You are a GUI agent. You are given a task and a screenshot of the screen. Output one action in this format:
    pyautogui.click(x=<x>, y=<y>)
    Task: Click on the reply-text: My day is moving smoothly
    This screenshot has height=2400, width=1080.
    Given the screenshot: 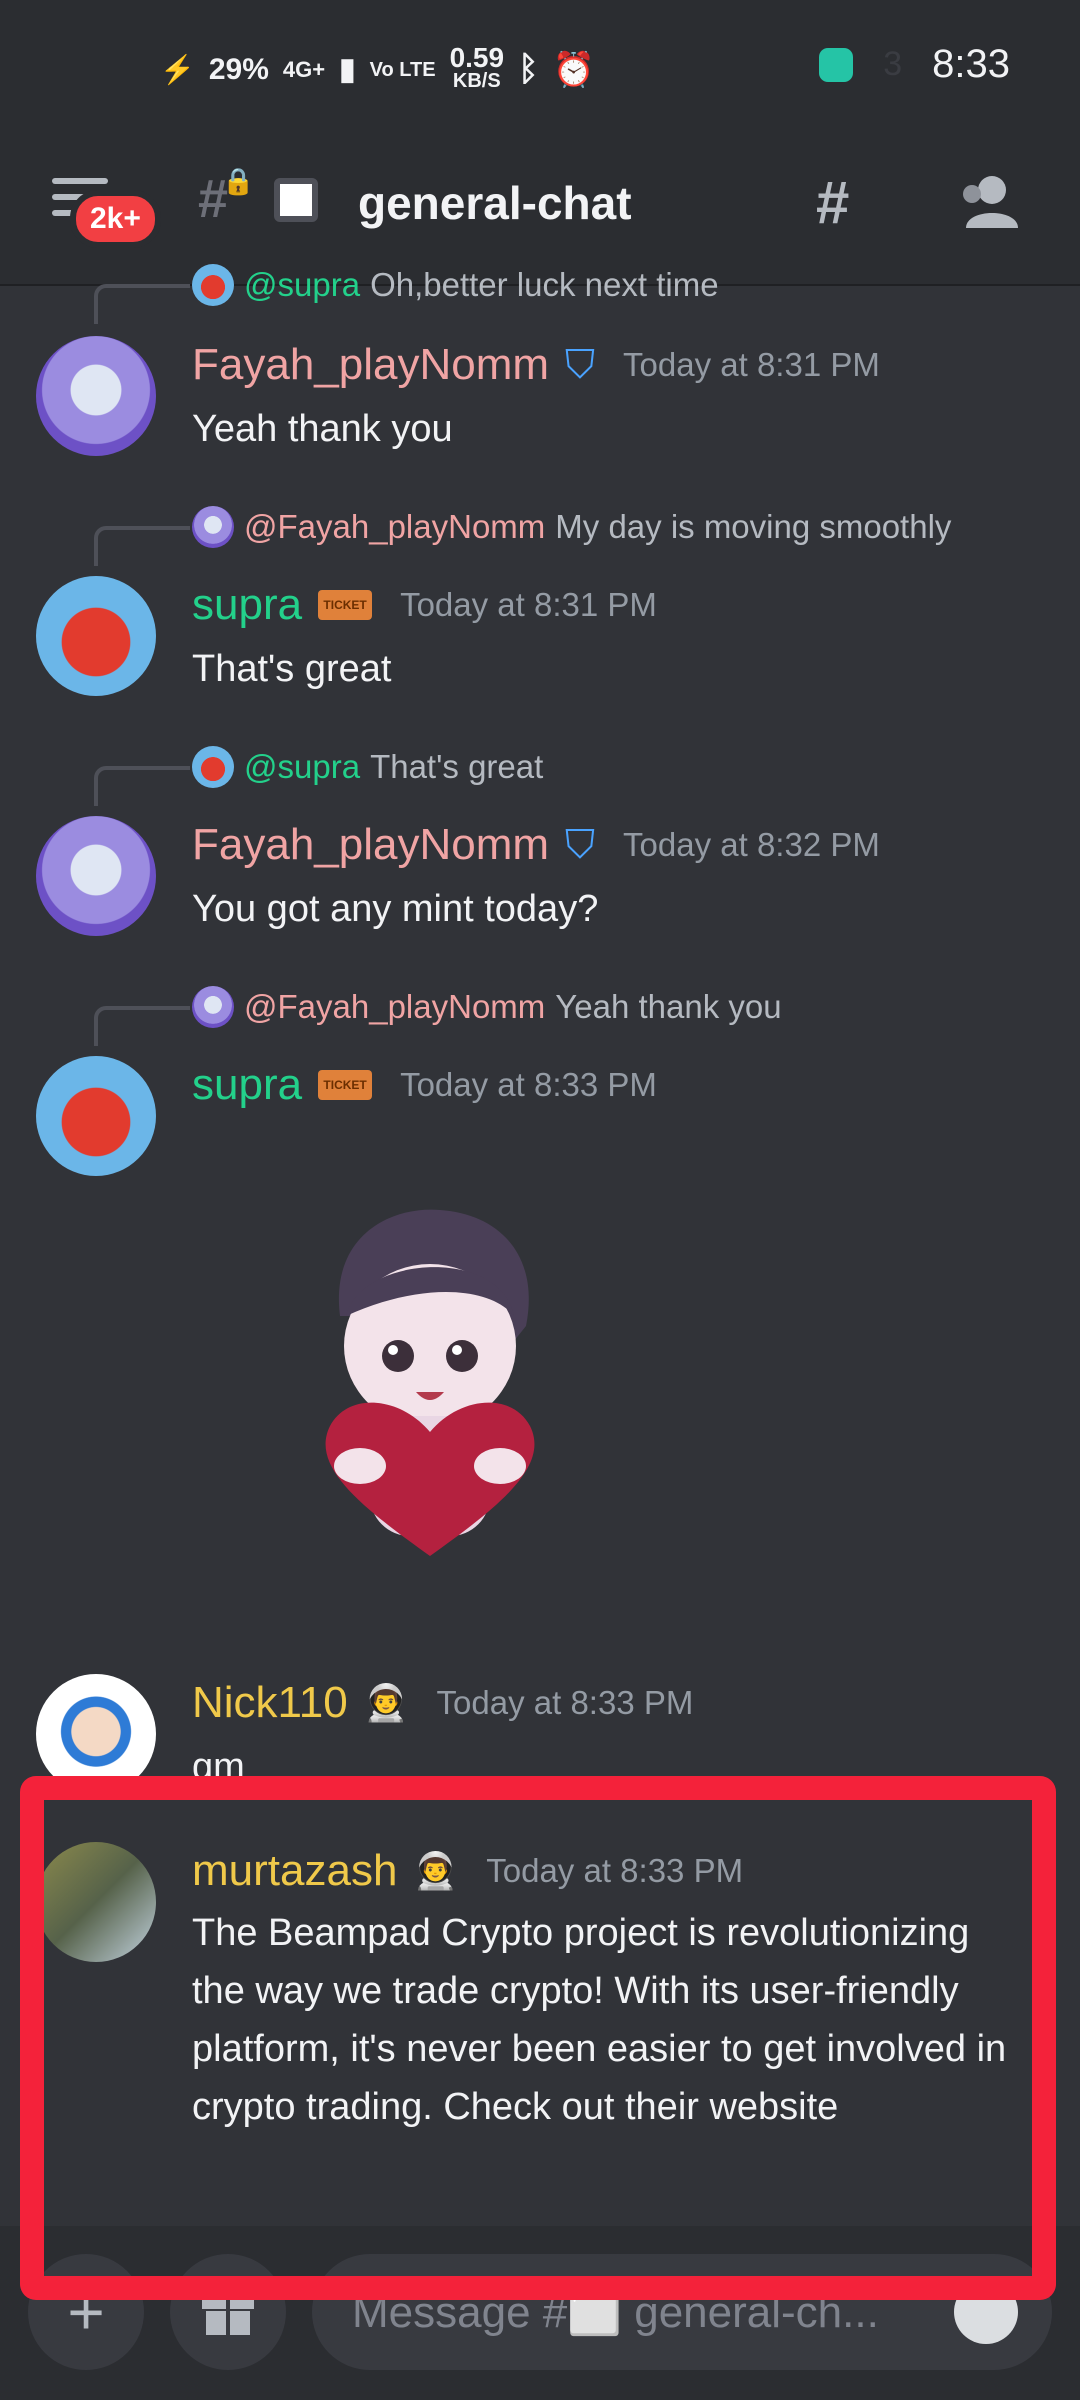 What is the action you would take?
    pyautogui.click(x=753, y=526)
    